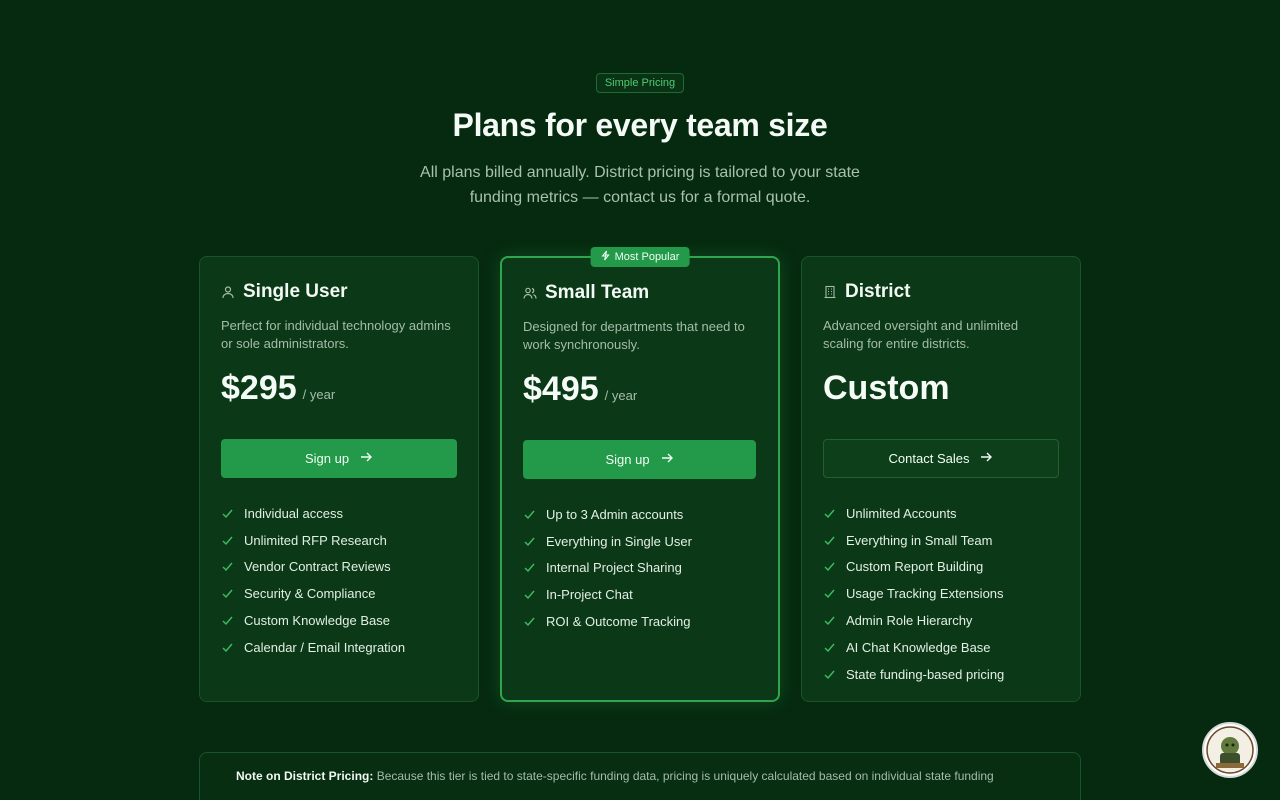 Image resolution: width=1280 pixels, height=800 pixels. Describe the element at coordinates (339, 389) in the screenshot. I see `plan-price-row: $295 / year` at that location.